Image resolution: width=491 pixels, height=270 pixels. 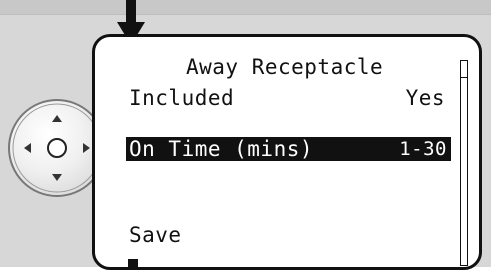 What do you see at coordinates (86, 148) in the screenshot?
I see `dpad-right-icon` at bounding box center [86, 148].